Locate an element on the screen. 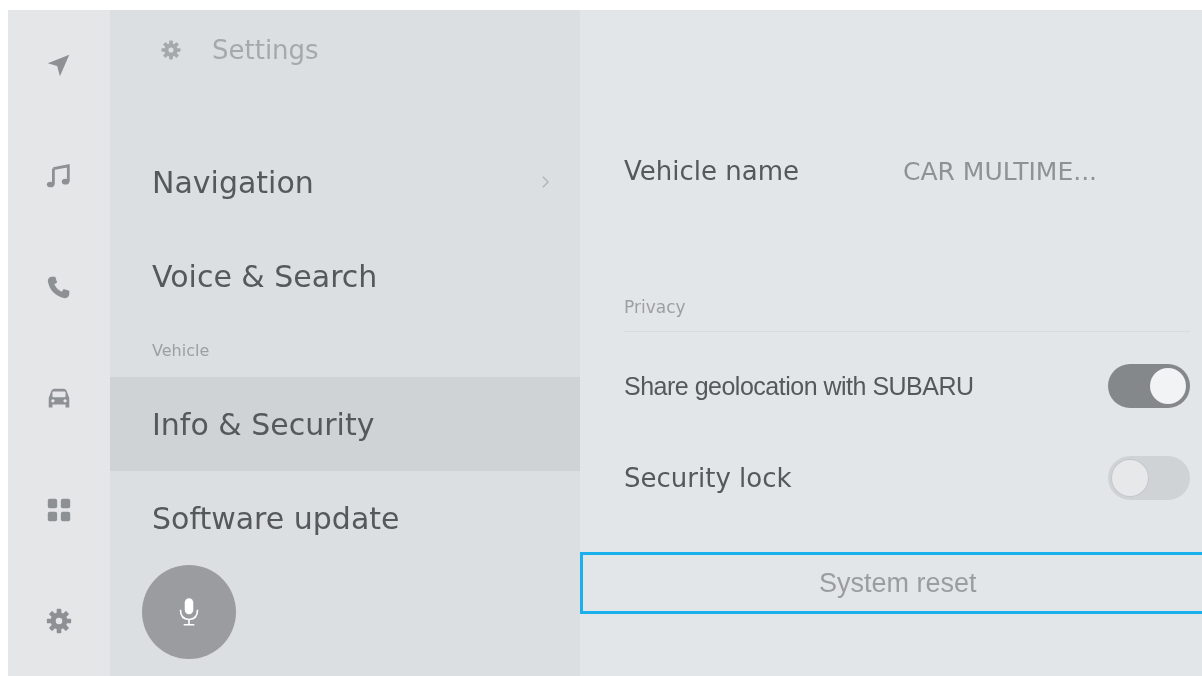 The width and height of the screenshot is (1202, 676). menu-item: Info & Security is located at coordinates (345, 424).